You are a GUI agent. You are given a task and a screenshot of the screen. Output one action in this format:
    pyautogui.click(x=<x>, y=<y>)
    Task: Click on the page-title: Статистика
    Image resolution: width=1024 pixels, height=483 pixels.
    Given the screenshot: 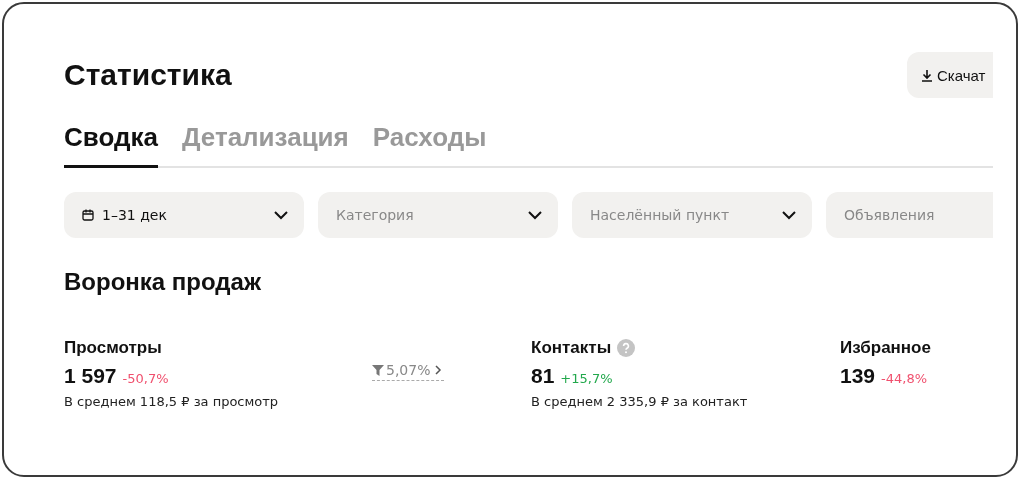 What is the action you would take?
    pyautogui.click(x=148, y=75)
    